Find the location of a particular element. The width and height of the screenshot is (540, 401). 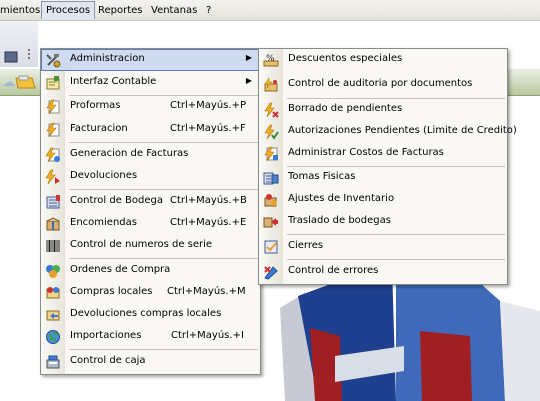

menu-item-importaciones: Importaciones Ctrl+Mayús.+I is located at coordinates (150, 337).